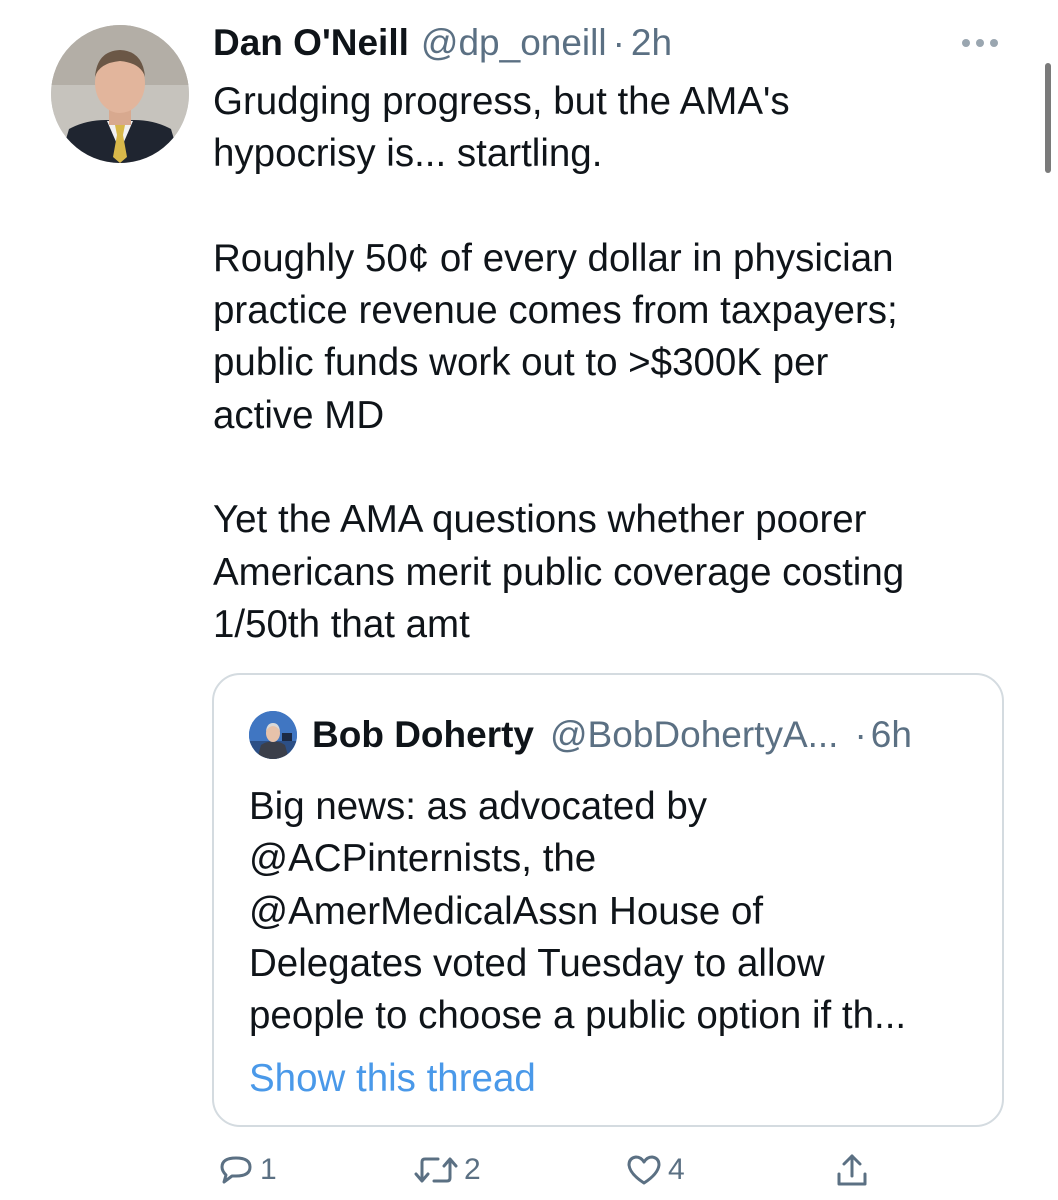 This screenshot has height=1200, width=1058. Describe the element at coordinates (311, 43) in the screenshot. I see `author-name: Dan O'Neill` at that location.